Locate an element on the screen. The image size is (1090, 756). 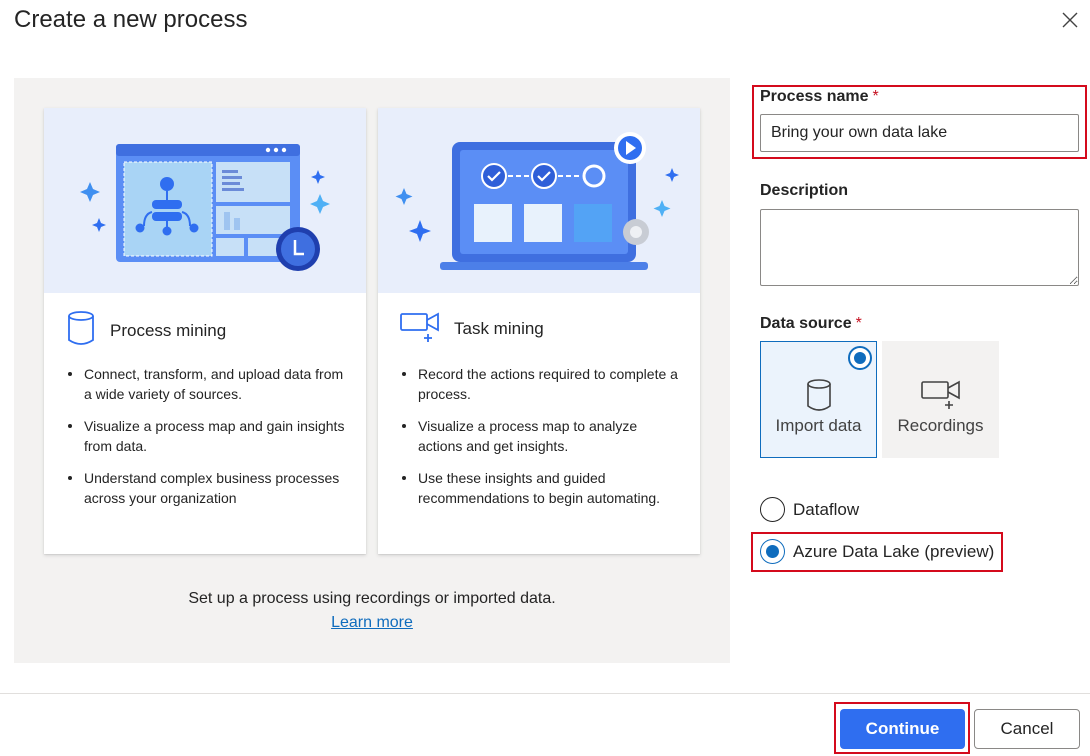
dataflow-option: Dataflow is located at coordinates (809, 509).